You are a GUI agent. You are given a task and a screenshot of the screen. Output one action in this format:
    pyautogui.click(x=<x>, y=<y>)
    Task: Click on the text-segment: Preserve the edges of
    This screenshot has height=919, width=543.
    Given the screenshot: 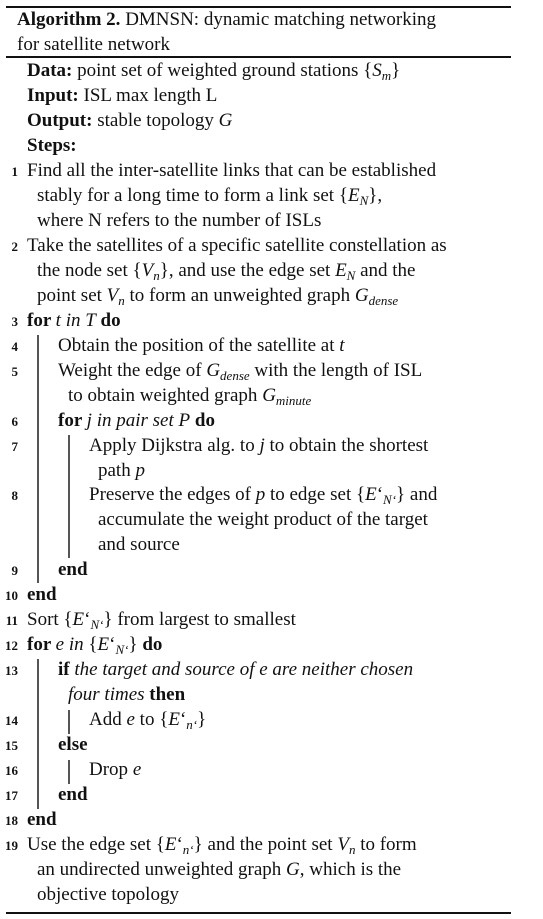 What is the action you would take?
    pyautogui.click(x=172, y=495)
    